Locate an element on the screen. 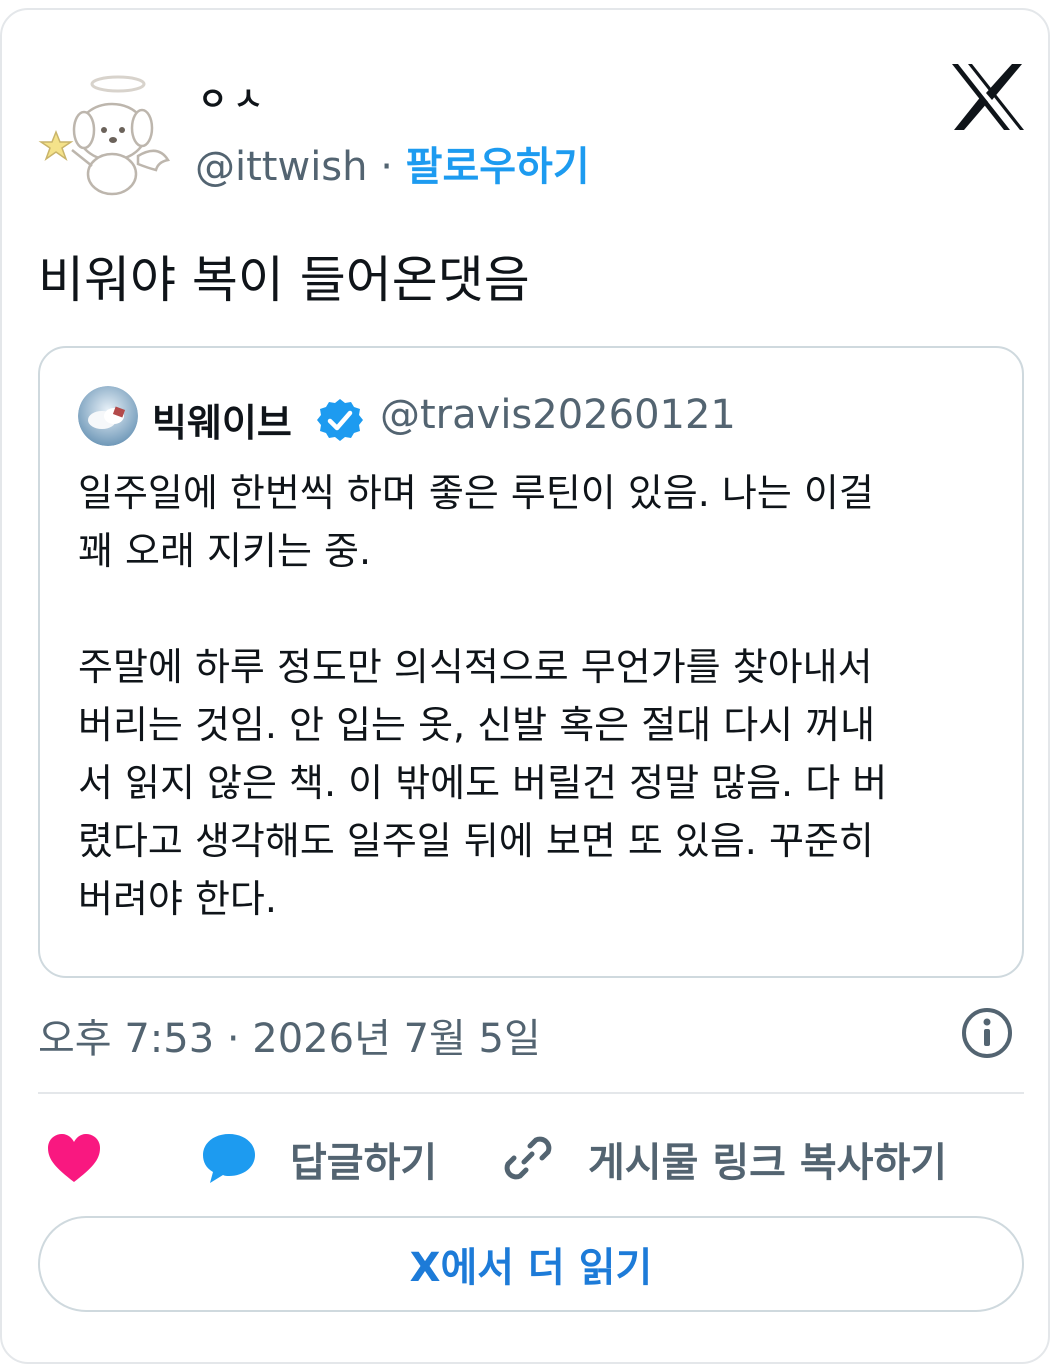  speech-bubble-icon is located at coordinates (229, 1158).